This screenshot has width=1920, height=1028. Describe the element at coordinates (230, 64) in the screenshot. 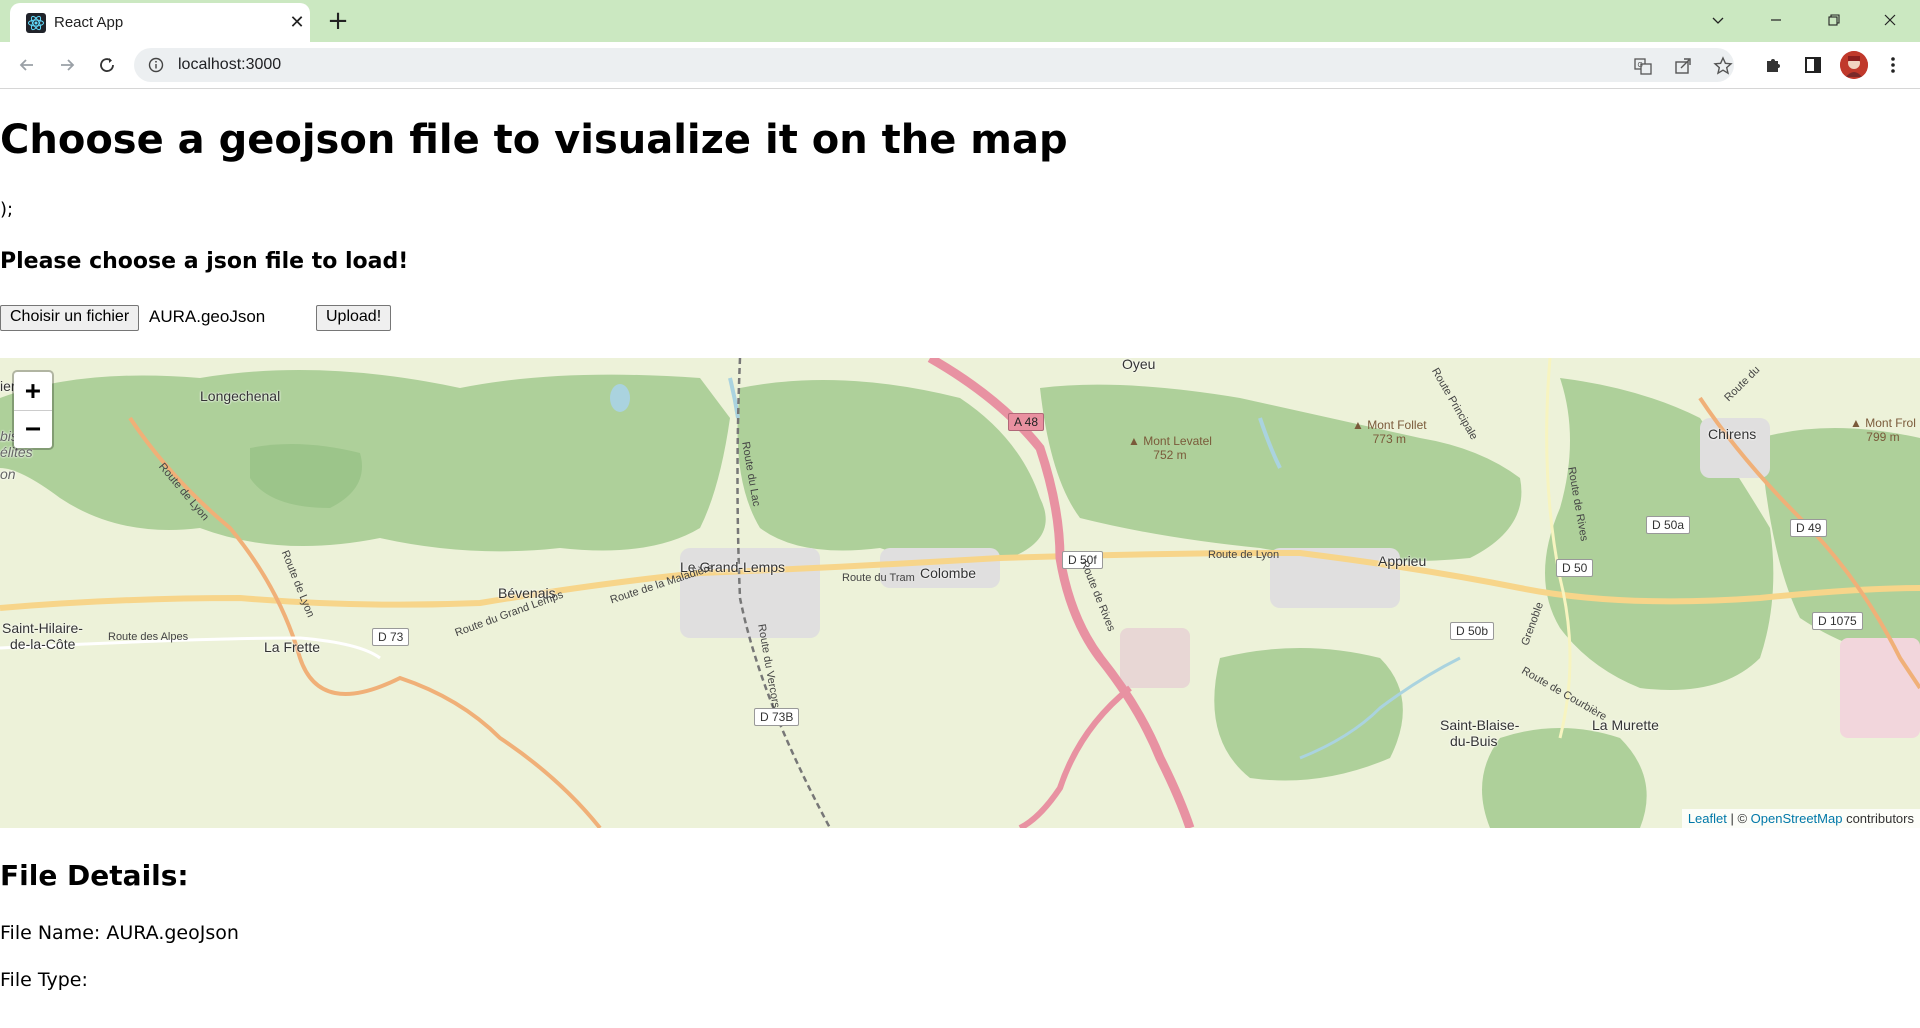

I see `url-text: localhost:3000` at that location.